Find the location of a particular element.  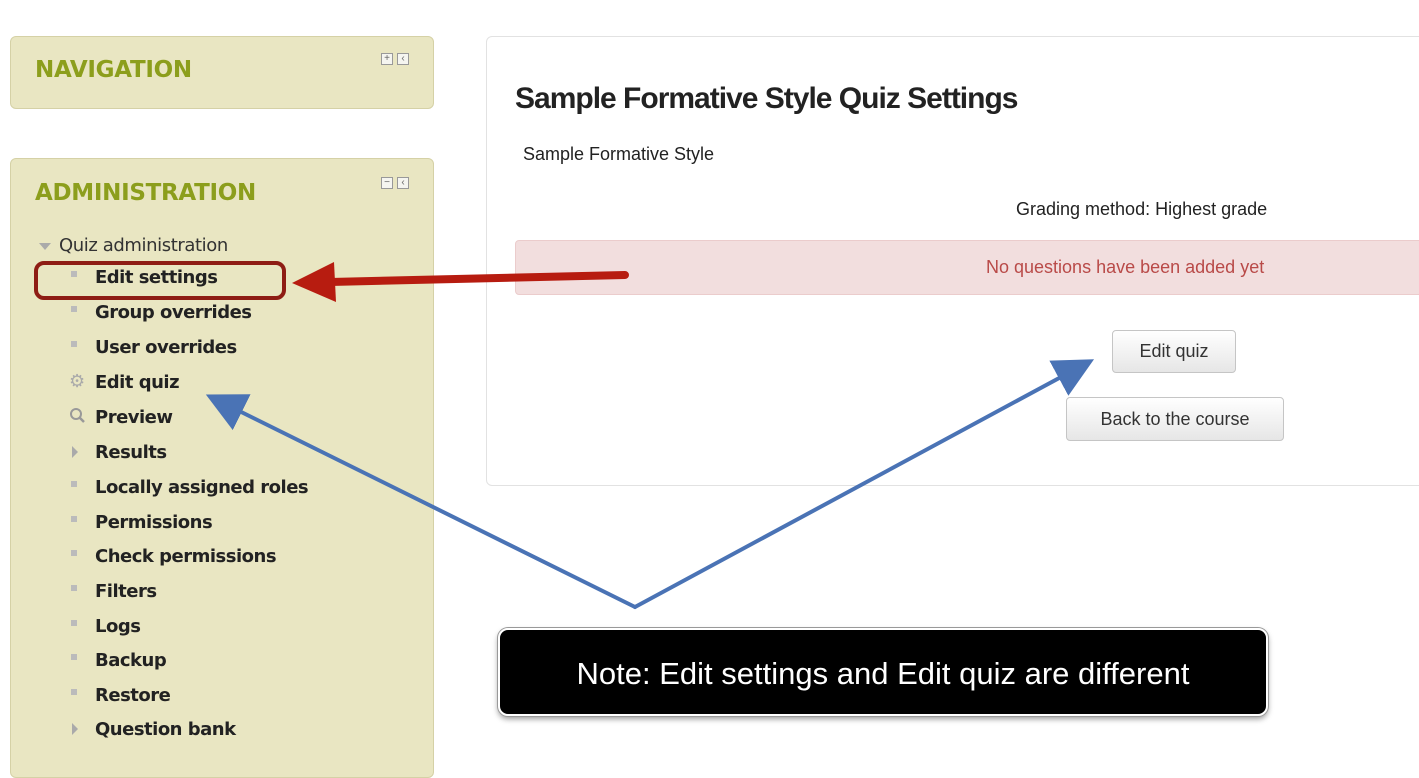

admin-item-backup: Backup is located at coordinates (118, 663).